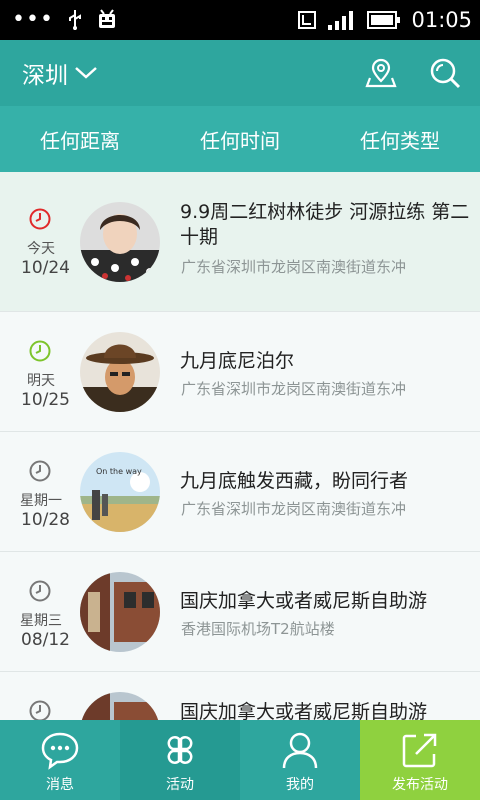  What do you see at coordinates (419, 750) in the screenshot?
I see `publish-share-icon` at bounding box center [419, 750].